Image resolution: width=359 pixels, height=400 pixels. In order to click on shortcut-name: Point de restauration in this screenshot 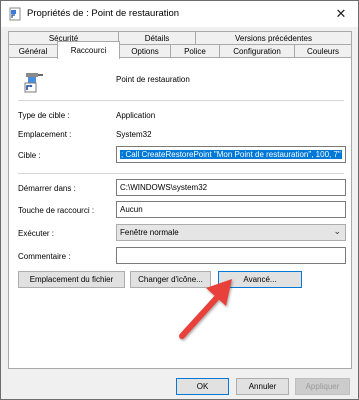, I will do `click(153, 79)`.